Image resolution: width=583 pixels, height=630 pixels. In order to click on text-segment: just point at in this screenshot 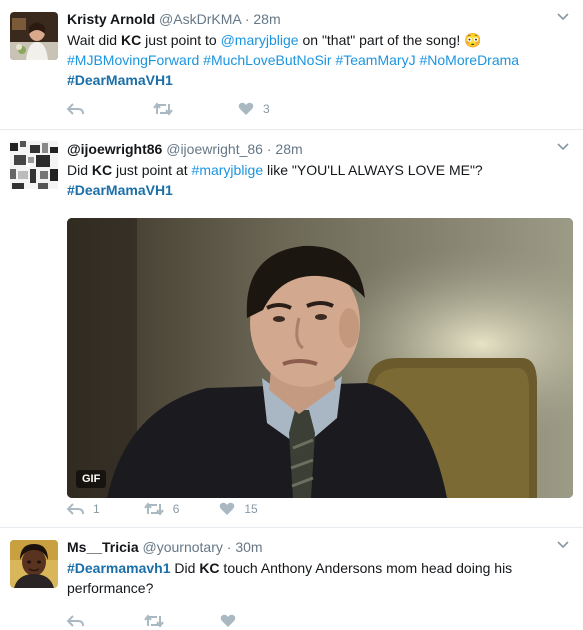, I will do `click(152, 170)`.